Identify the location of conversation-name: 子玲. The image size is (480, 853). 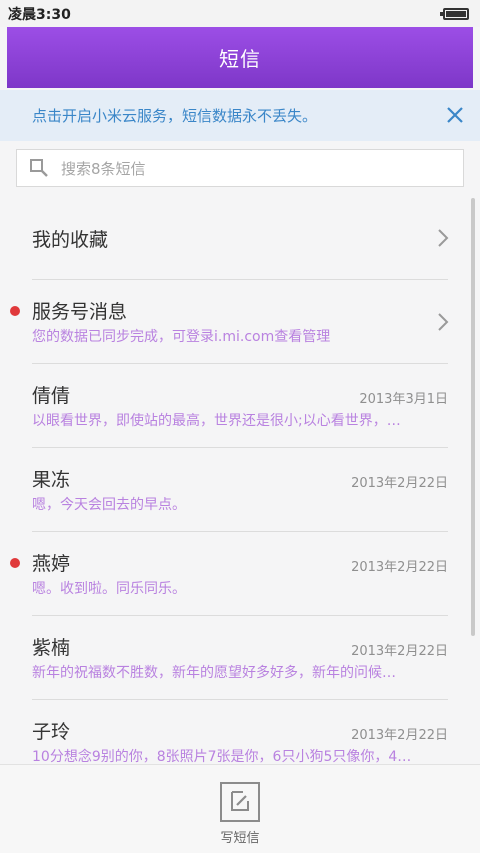
(51, 732).